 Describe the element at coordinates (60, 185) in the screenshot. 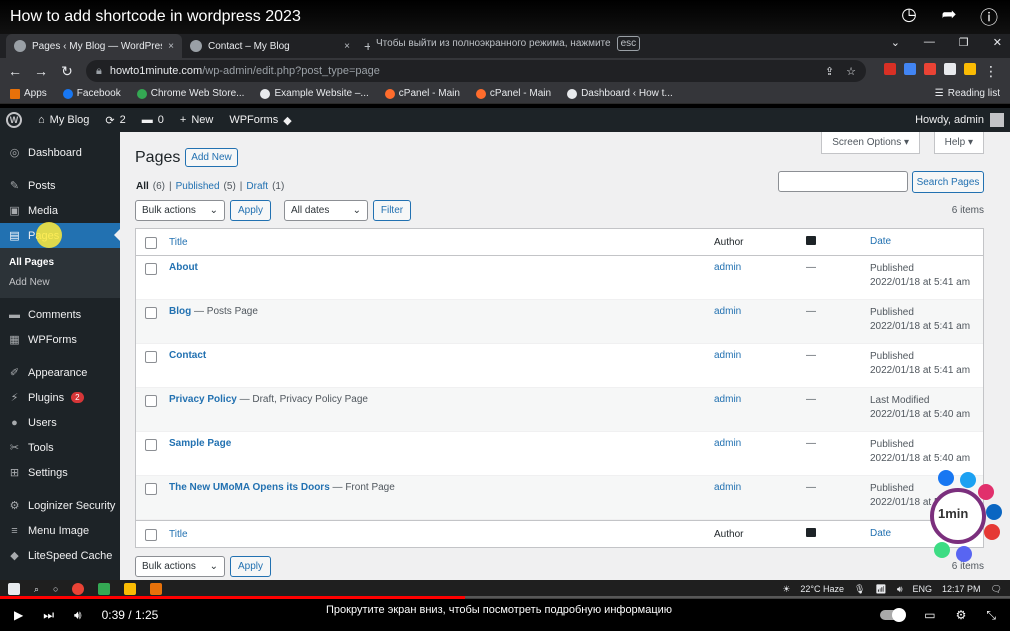

I see `sidebar-item-posts: ✎ Posts` at that location.